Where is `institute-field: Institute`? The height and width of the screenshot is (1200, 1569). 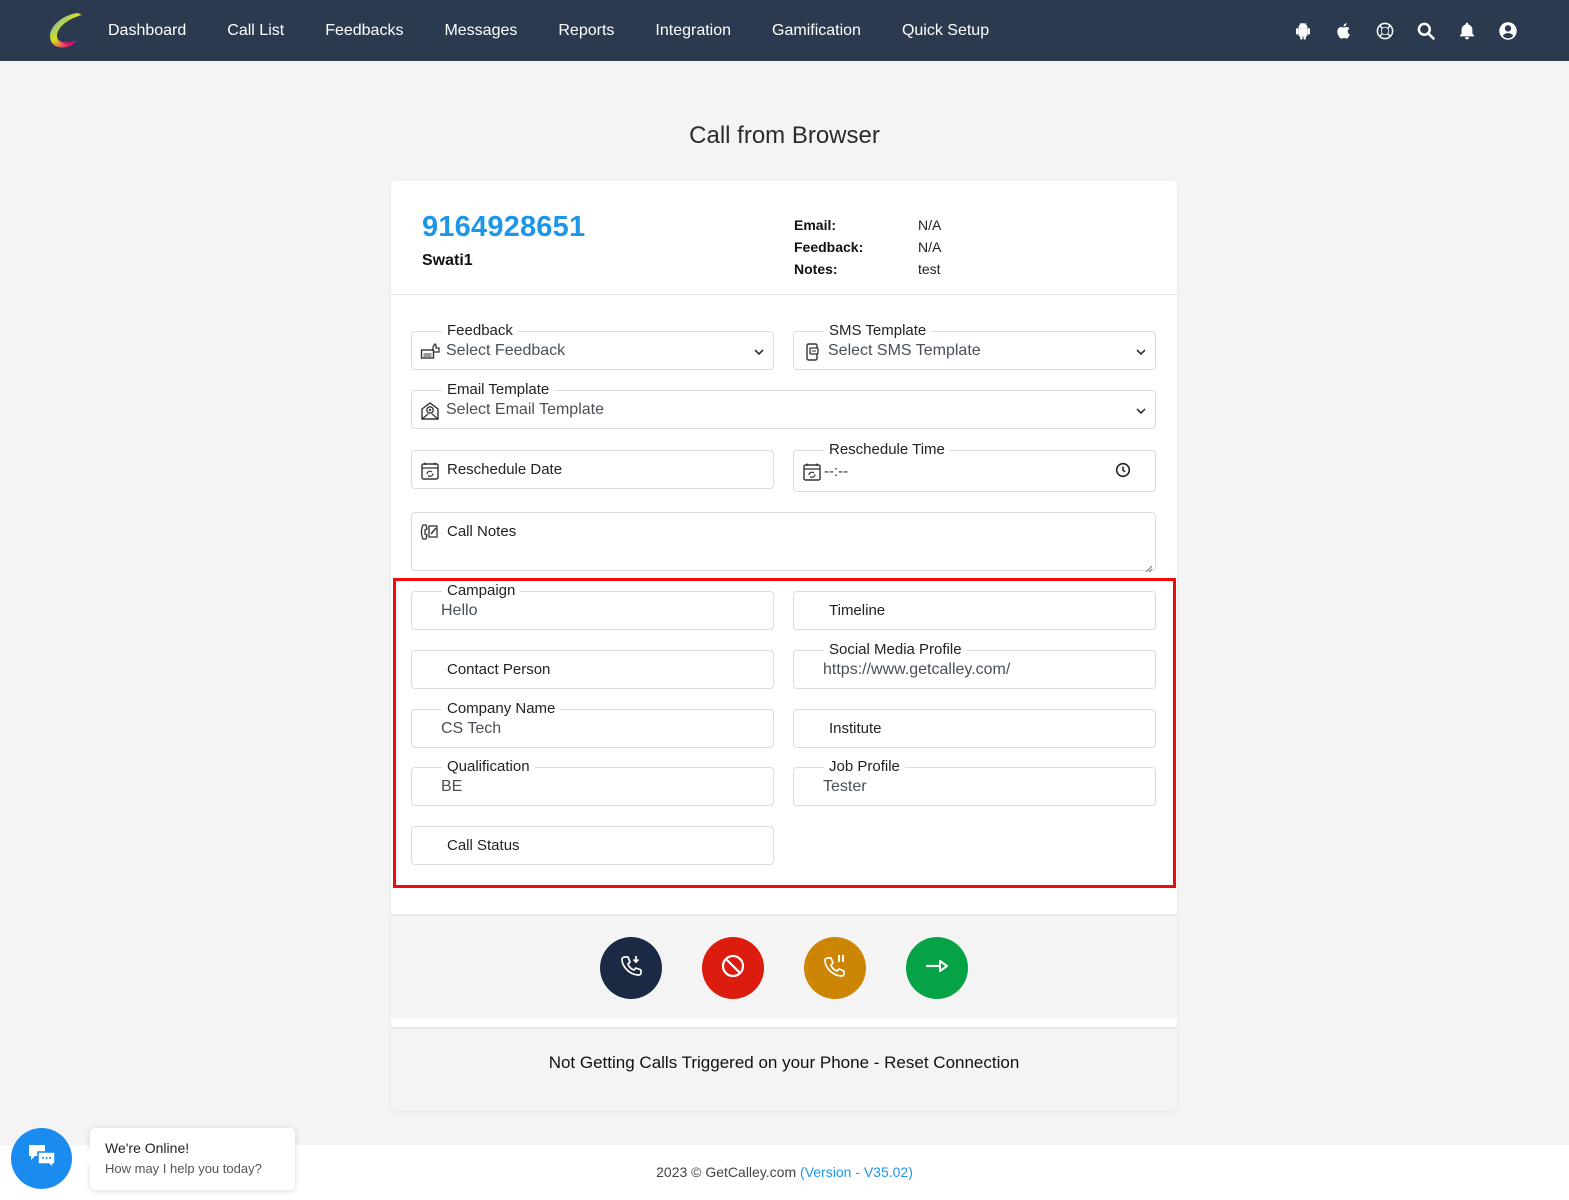 institute-field: Institute is located at coordinates (974, 728).